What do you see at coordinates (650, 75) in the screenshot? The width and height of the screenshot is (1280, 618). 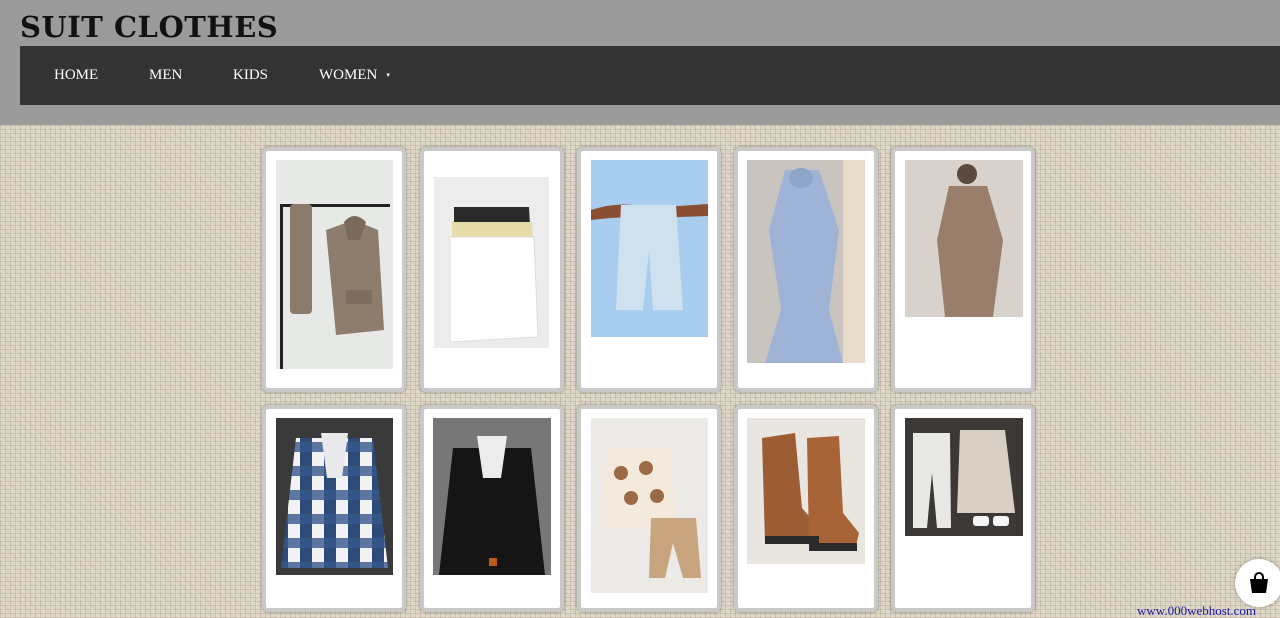 I see `main-nav: HOME MEN KIDS WOMEN ▾` at bounding box center [650, 75].